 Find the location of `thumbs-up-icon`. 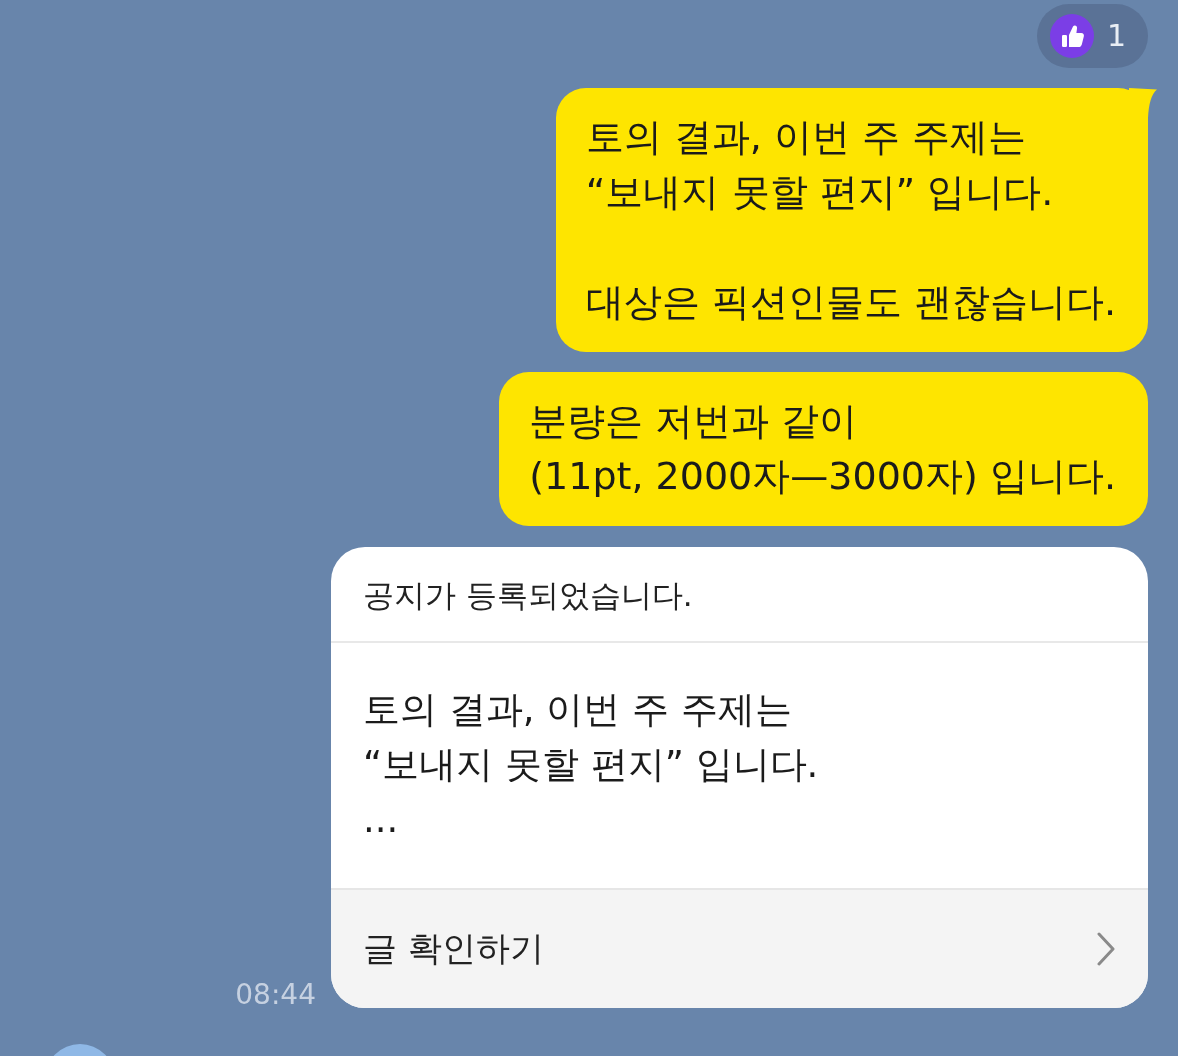

thumbs-up-icon is located at coordinates (1071, 36).